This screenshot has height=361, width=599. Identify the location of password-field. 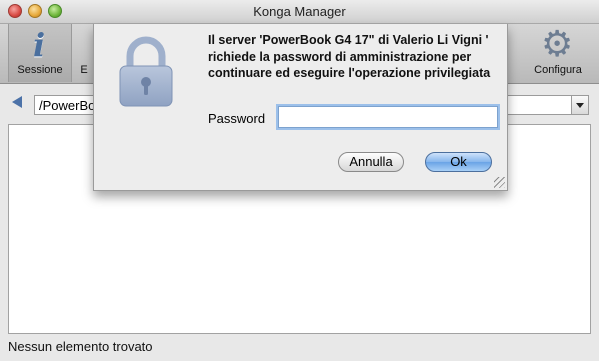
(388, 117).